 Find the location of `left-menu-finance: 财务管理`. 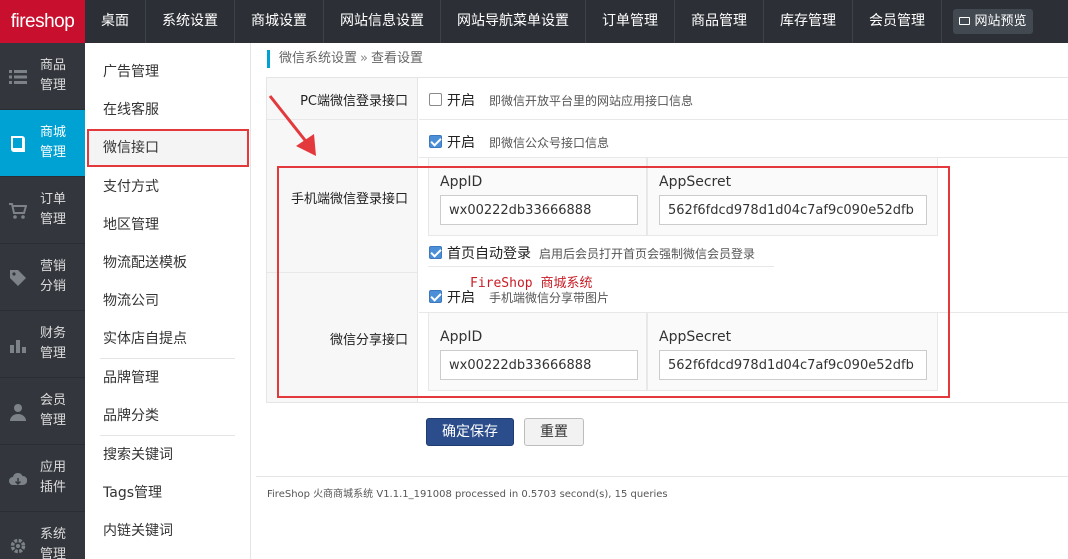

left-menu-finance: 财务管理 is located at coordinates (42, 344).